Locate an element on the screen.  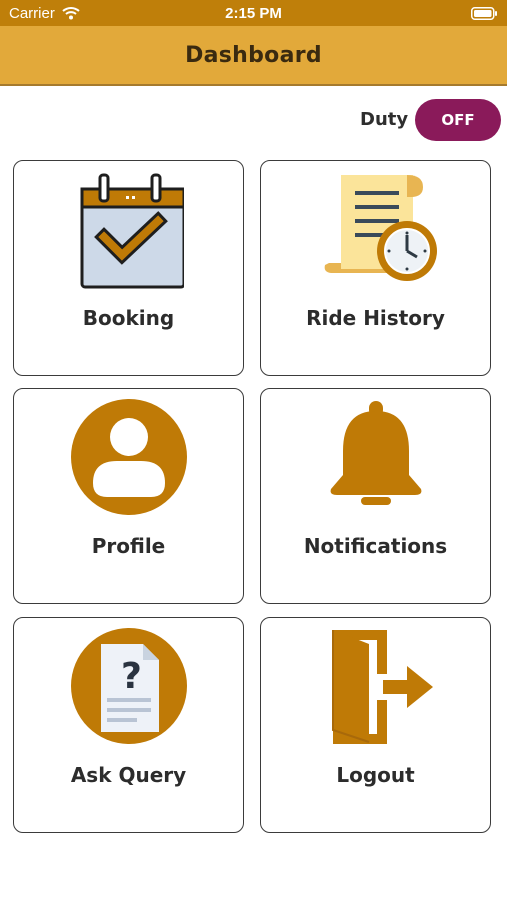
exit-door-icon is located at coordinates (382, 687).